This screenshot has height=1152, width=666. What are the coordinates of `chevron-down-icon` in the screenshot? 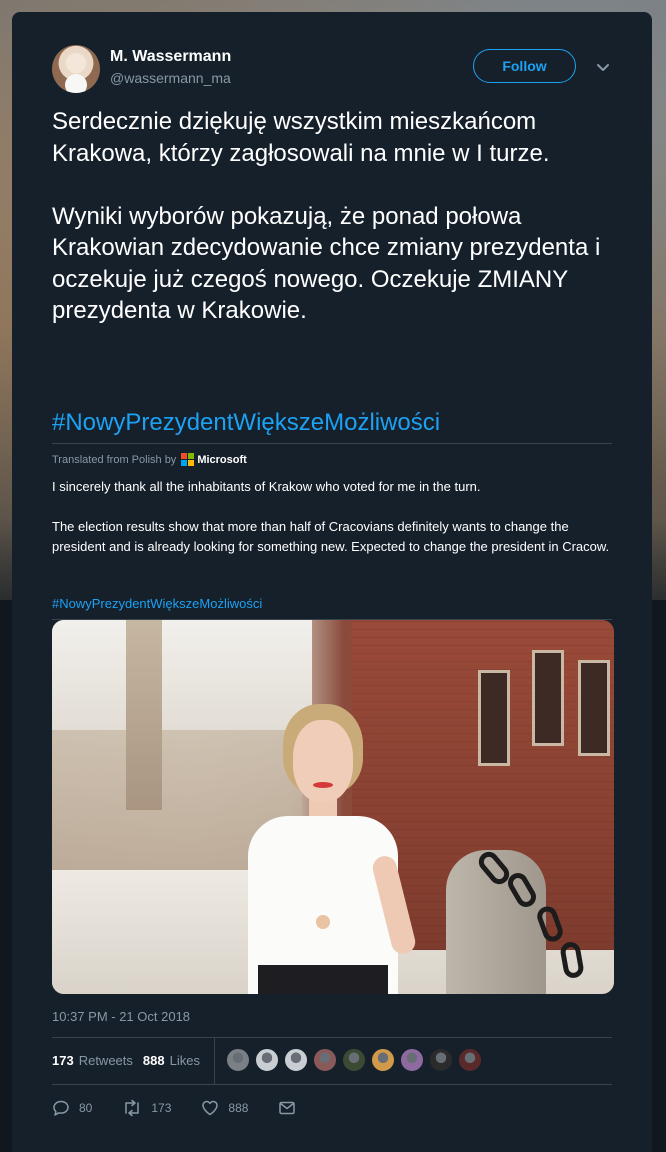 It's located at (603, 68).